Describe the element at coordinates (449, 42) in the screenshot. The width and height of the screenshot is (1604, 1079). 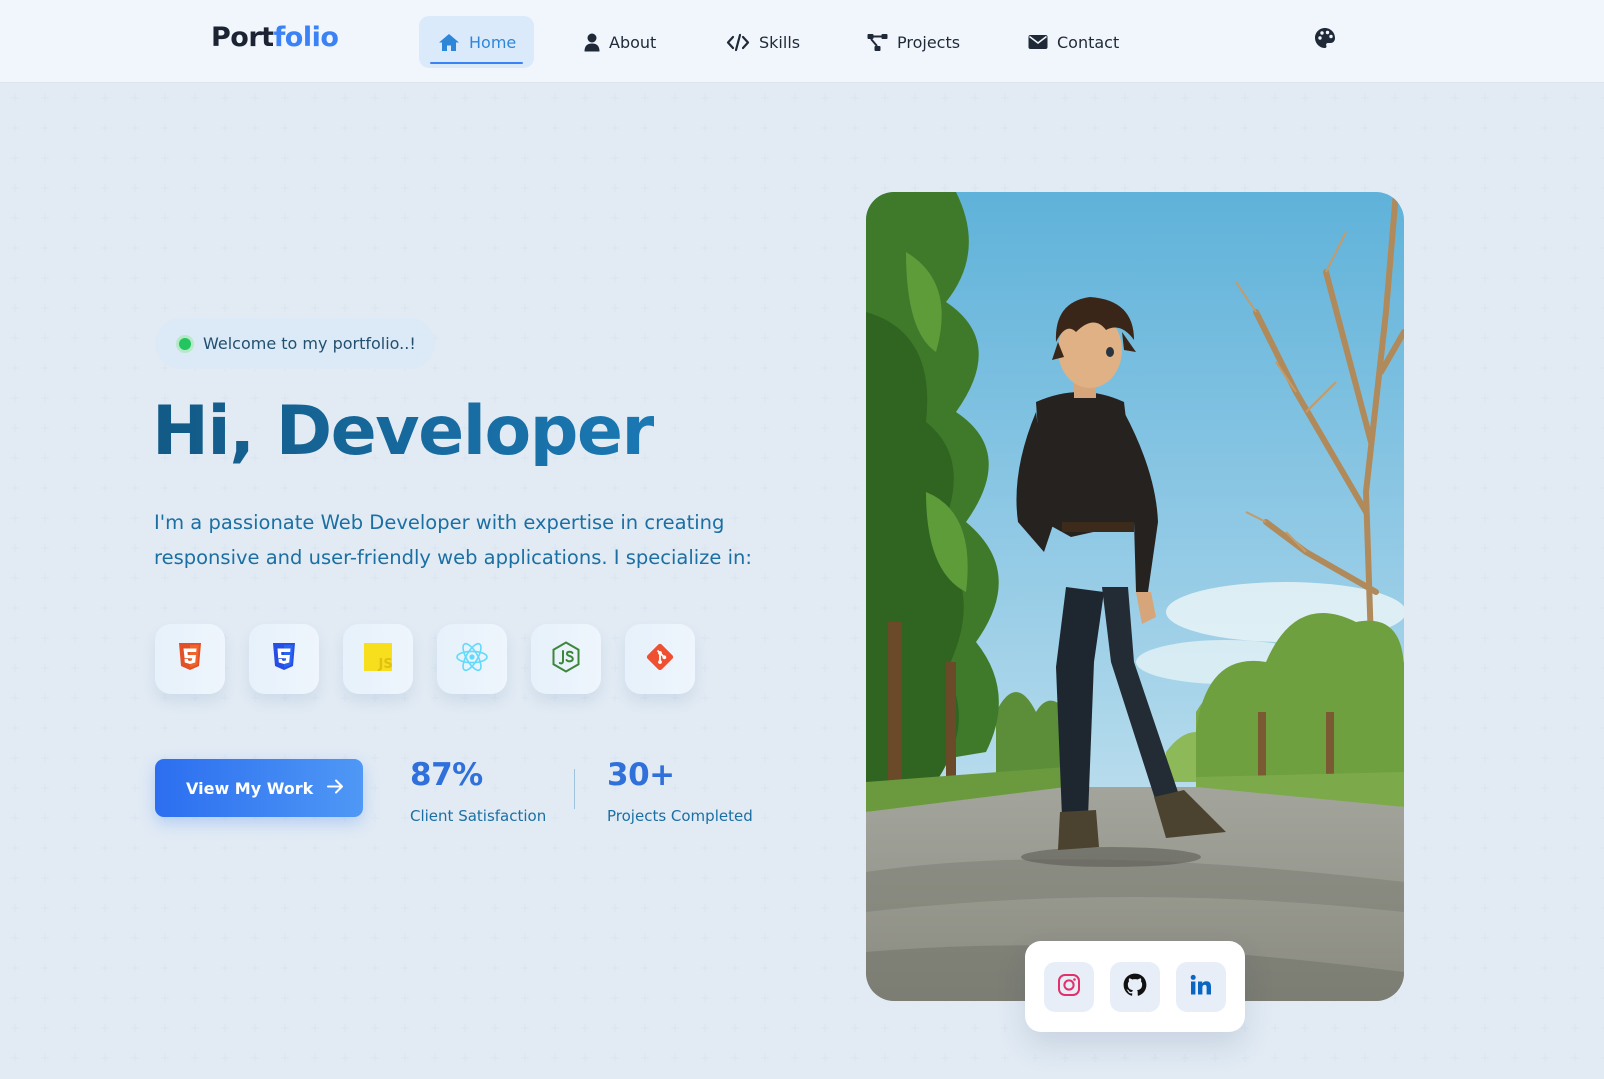
I see `home-icon` at that location.